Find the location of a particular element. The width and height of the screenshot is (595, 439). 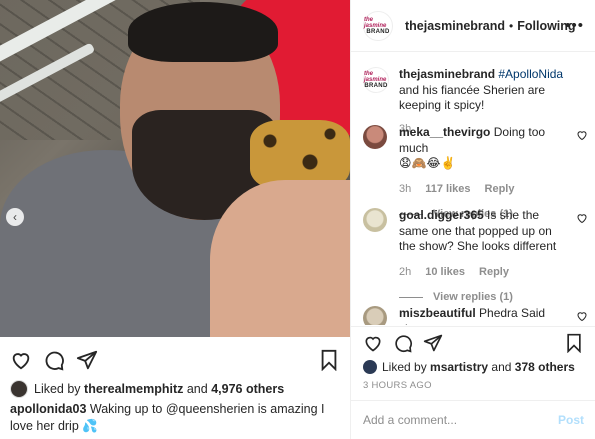

list-item: miszbeautiful Phedra Said she is located at coordinates (475, 315).